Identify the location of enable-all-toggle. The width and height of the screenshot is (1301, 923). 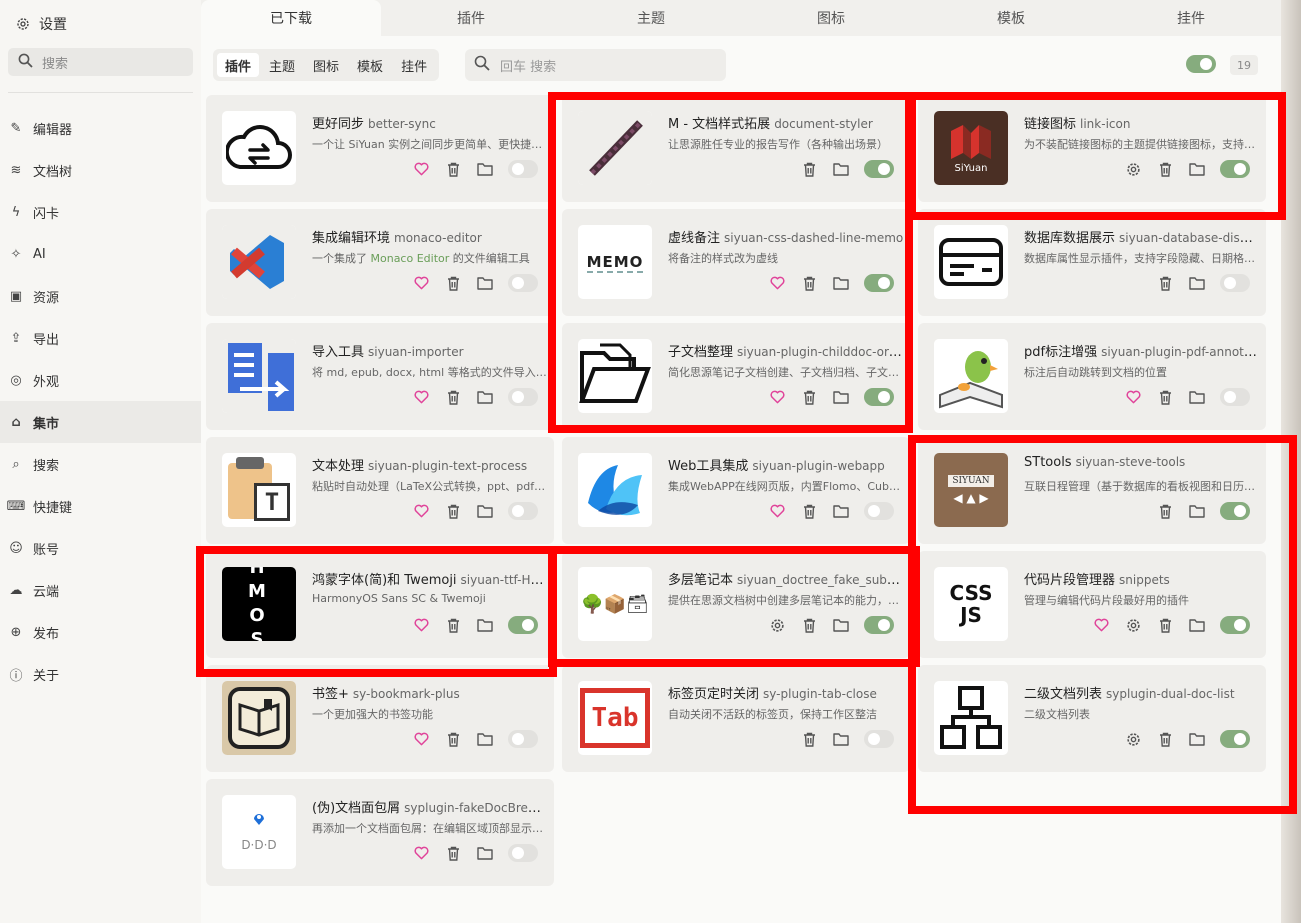
(1201, 64).